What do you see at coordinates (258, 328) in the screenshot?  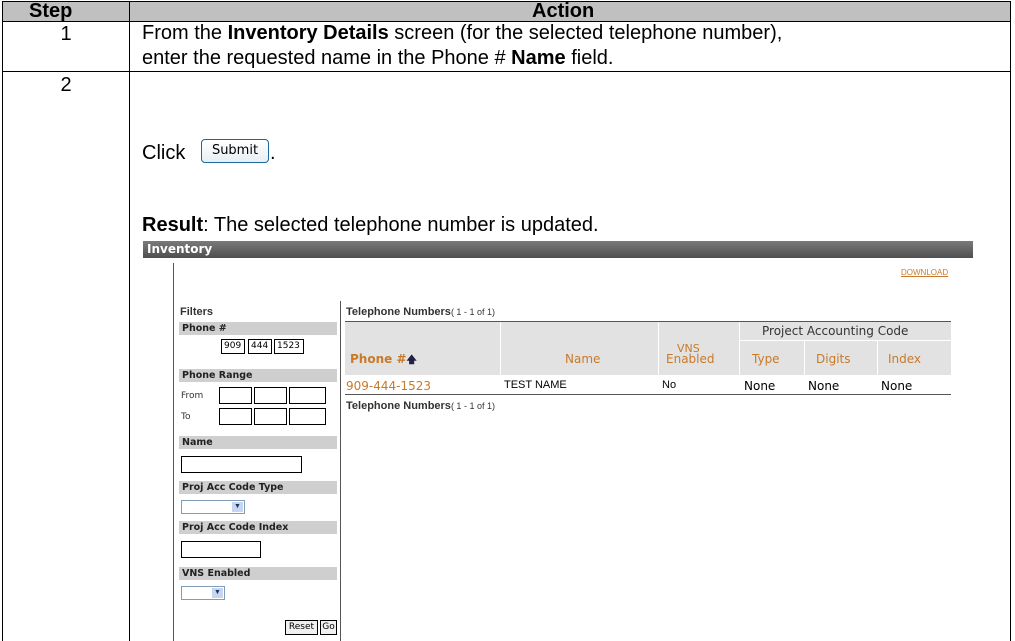 I see `filter-phone-header: Phone #` at bounding box center [258, 328].